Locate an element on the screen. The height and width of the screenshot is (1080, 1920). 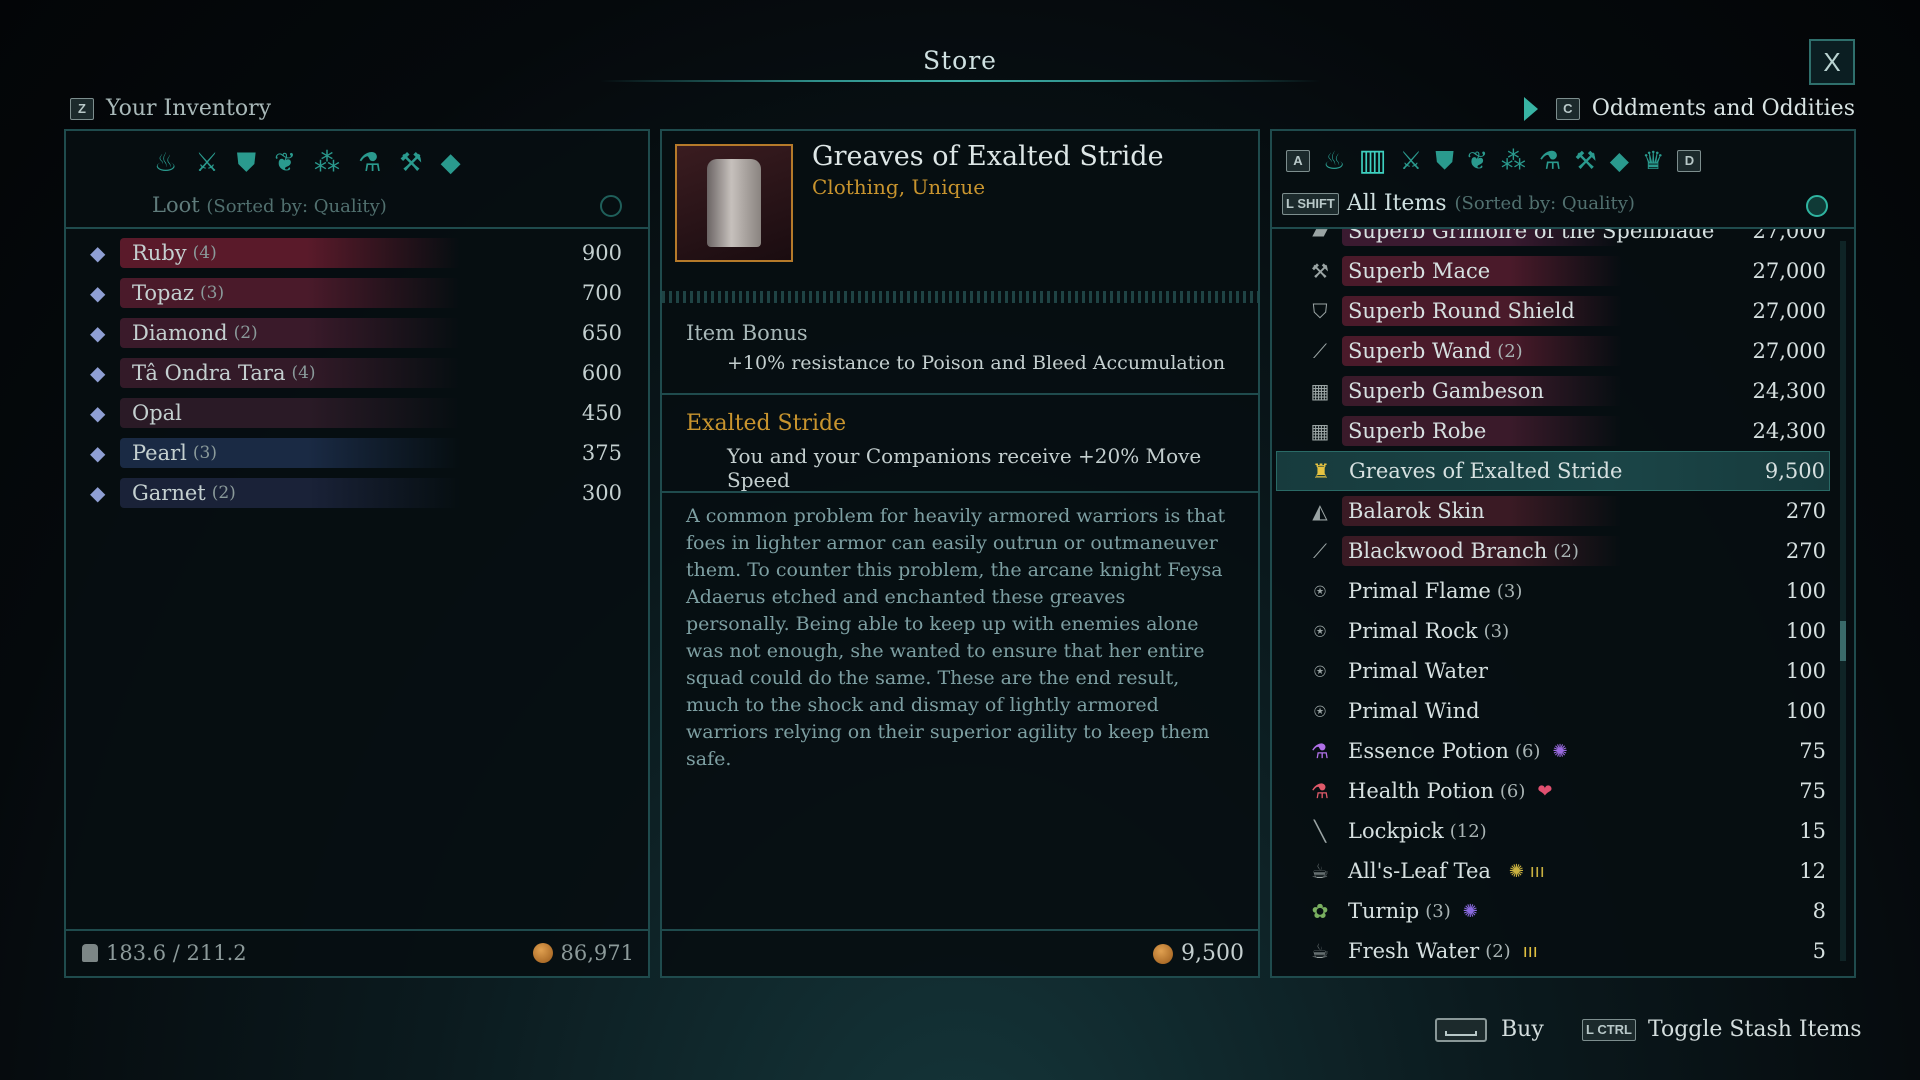
weight-icon is located at coordinates (90, 953).